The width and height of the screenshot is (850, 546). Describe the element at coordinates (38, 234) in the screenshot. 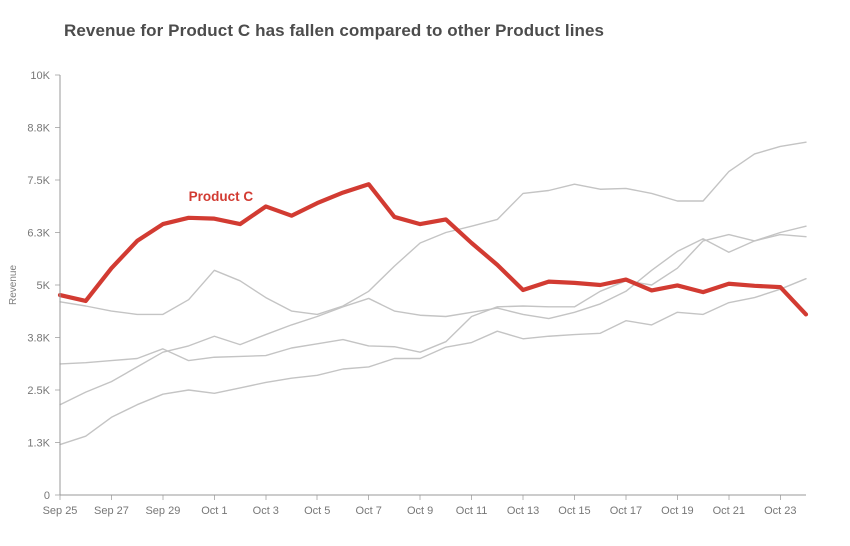

I see `y-tick-label: 6.3K` at that location.